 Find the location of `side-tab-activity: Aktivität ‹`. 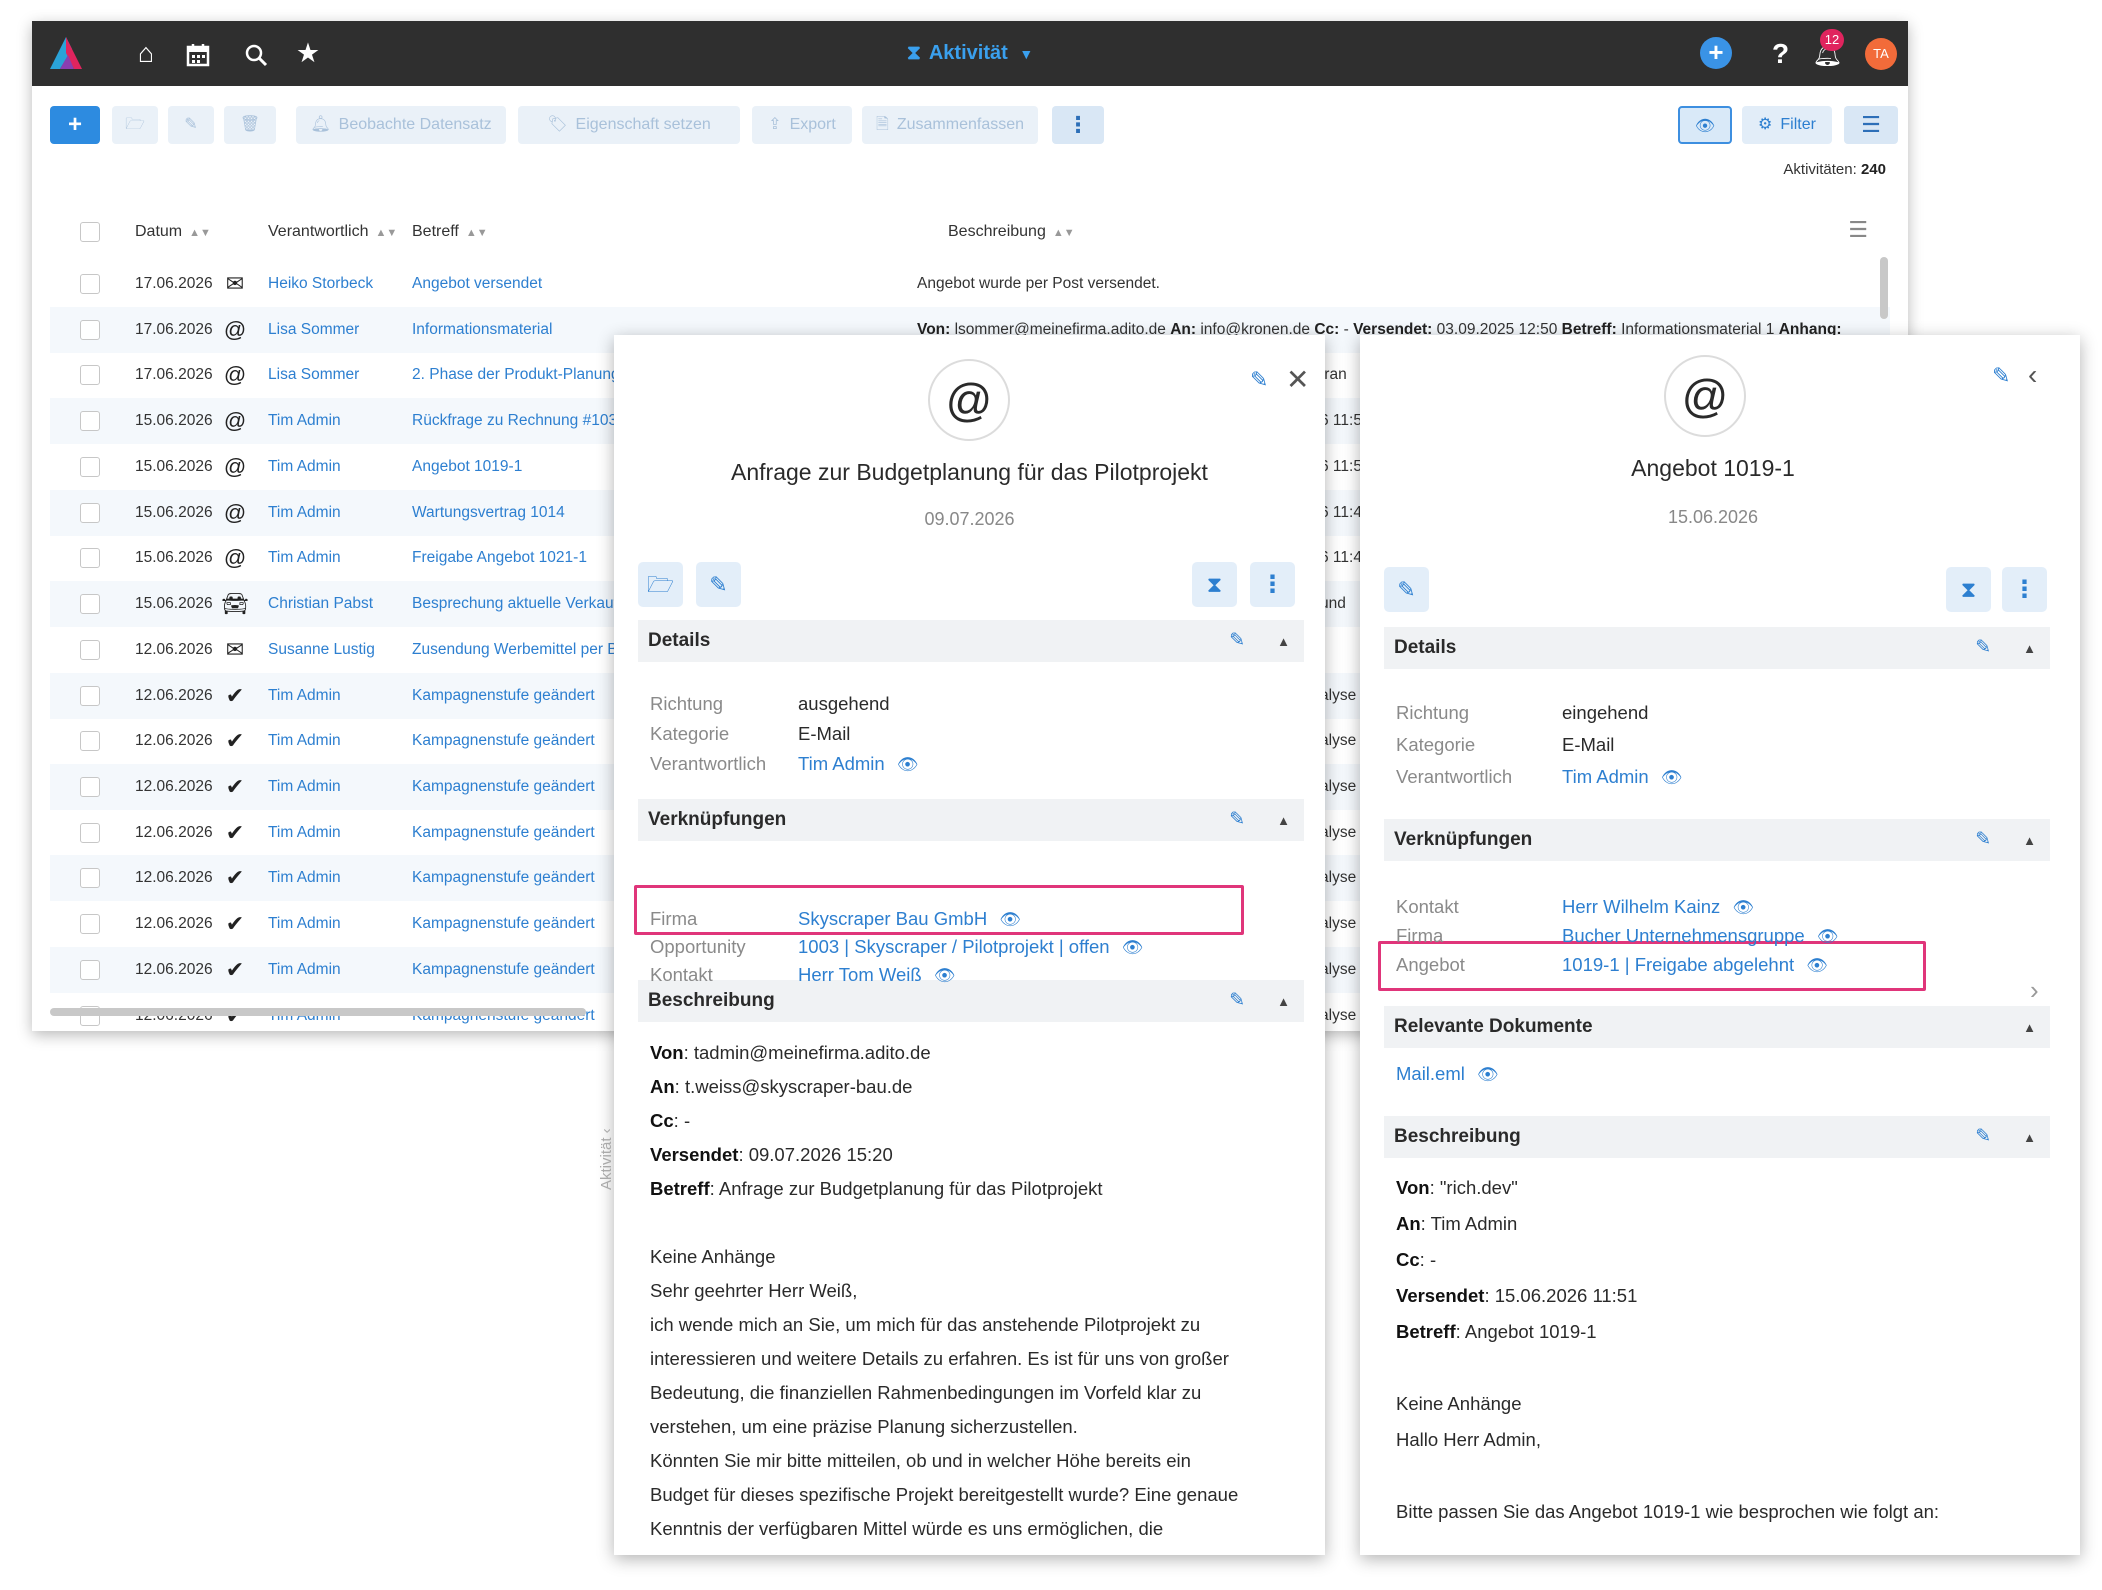

side-tab-activity: Aktivität ‹ is located at coordinates (606, 1159).